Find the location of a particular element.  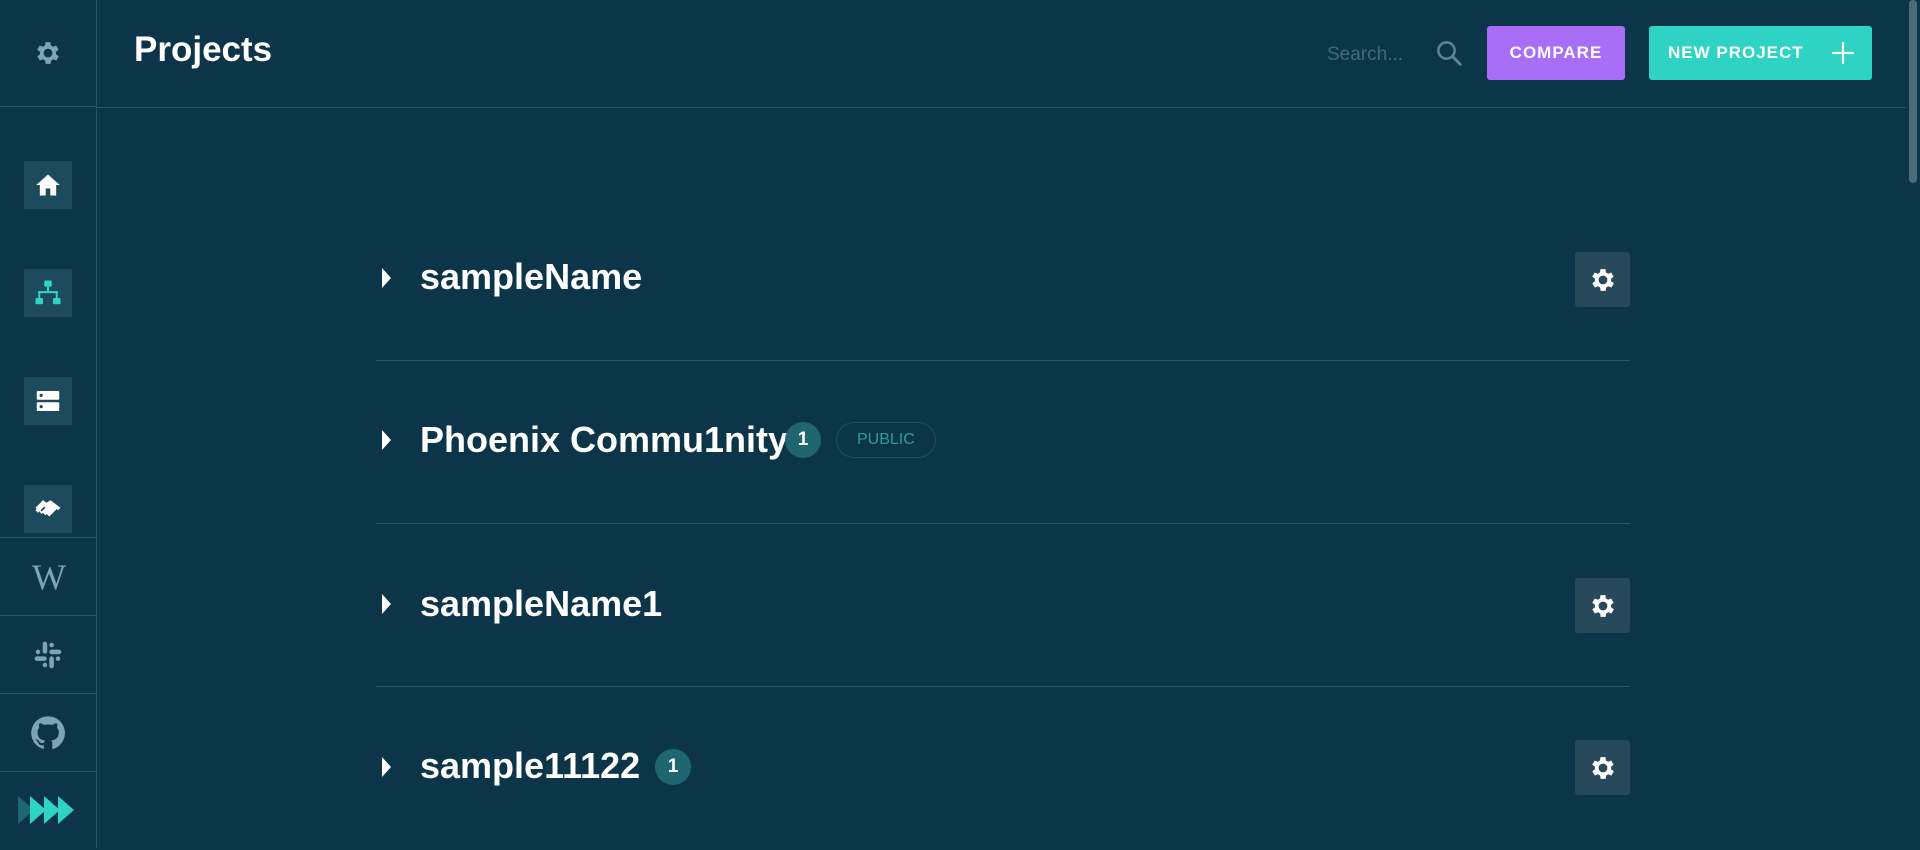

handshake-icon is located at coordinates (48, 508).